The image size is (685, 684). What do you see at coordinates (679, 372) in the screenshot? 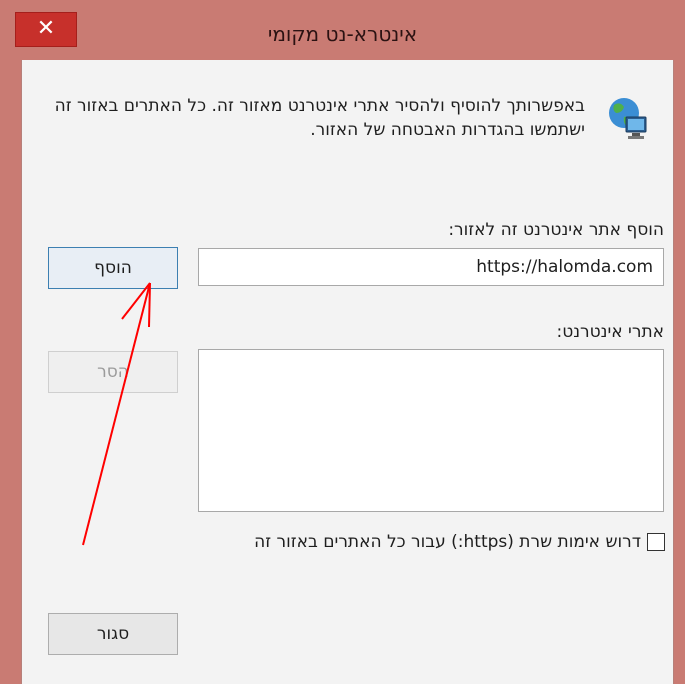
I see `window-frame-right` at bounding box center [679, 372].